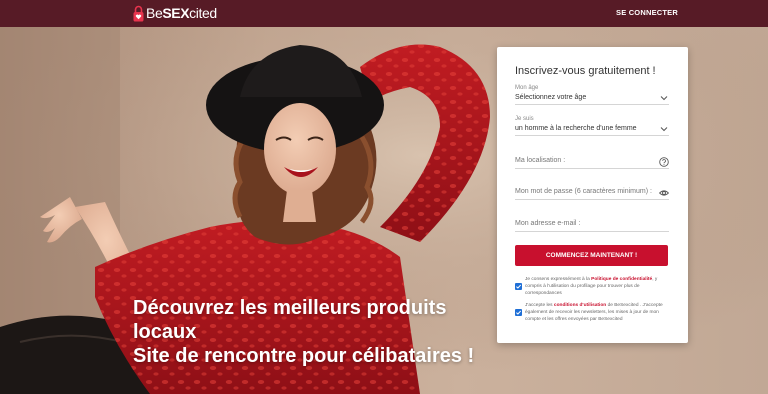  I want to click on age-select: Mon âge Sélectionnez votre âge, so click(592, 95).